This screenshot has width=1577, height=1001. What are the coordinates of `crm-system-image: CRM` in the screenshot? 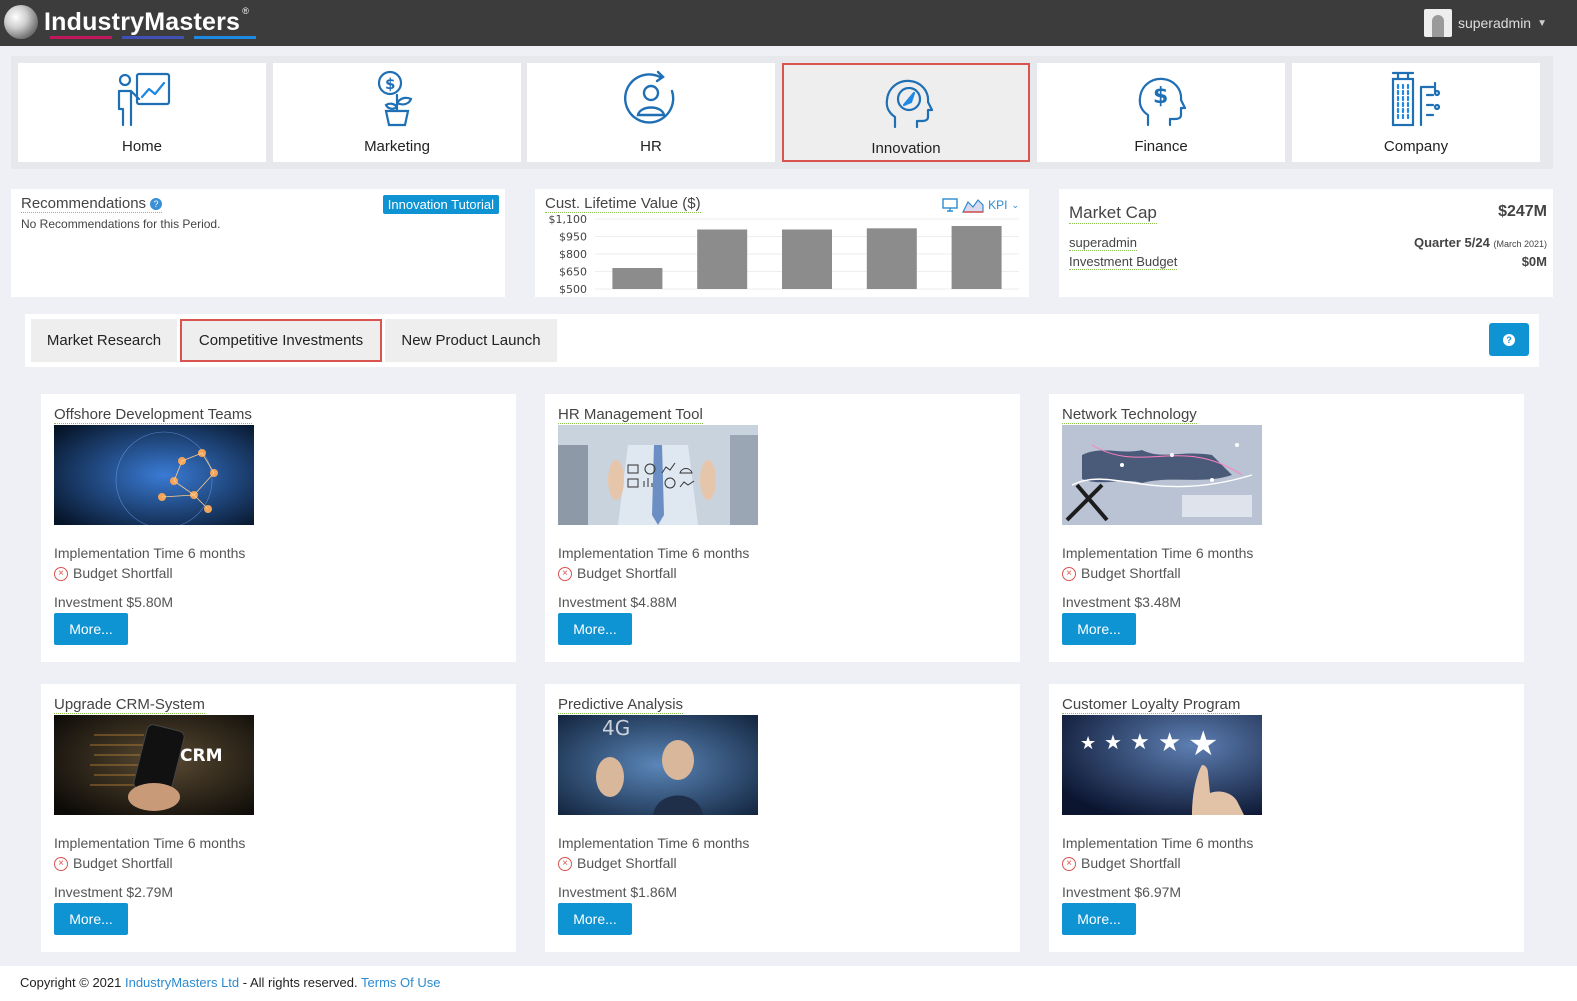 It's located at (154, 765).